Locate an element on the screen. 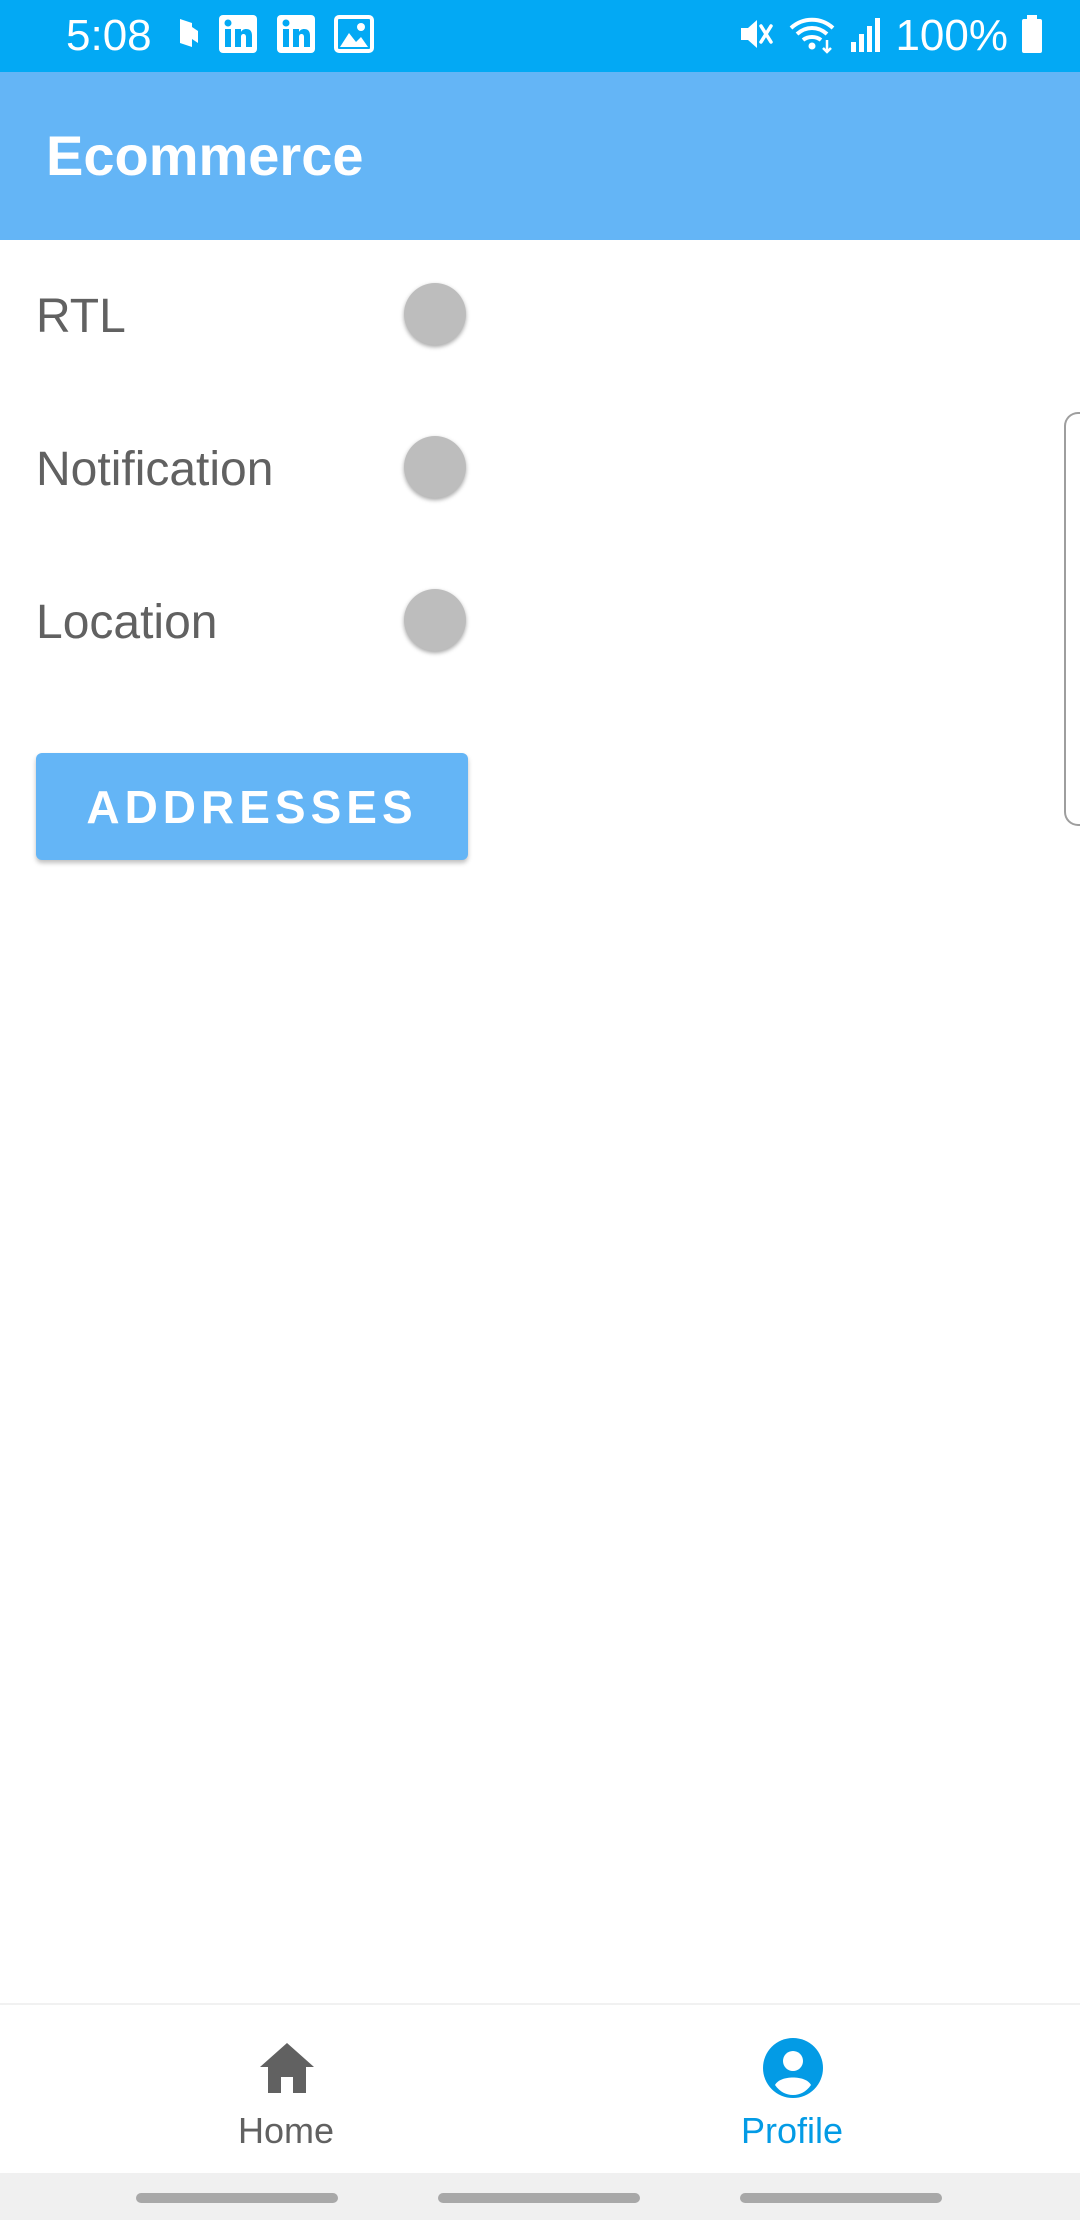 This screenshot has width=1080, height=2220. notification-toggle is located at coordinates (435, 467).